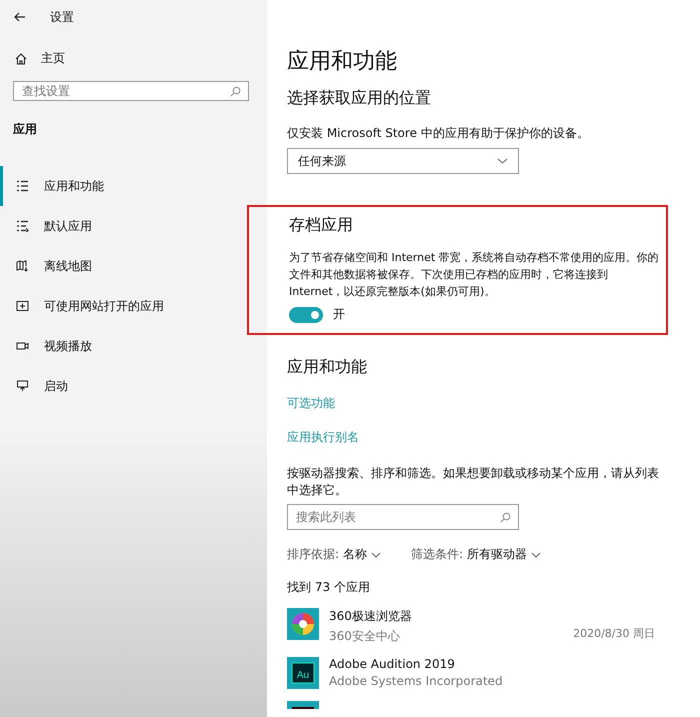 This screenshot has height=717, width=700. I want to click on filter-dropdown: 筛选条件: 所有驱动器, so click(476, 554).